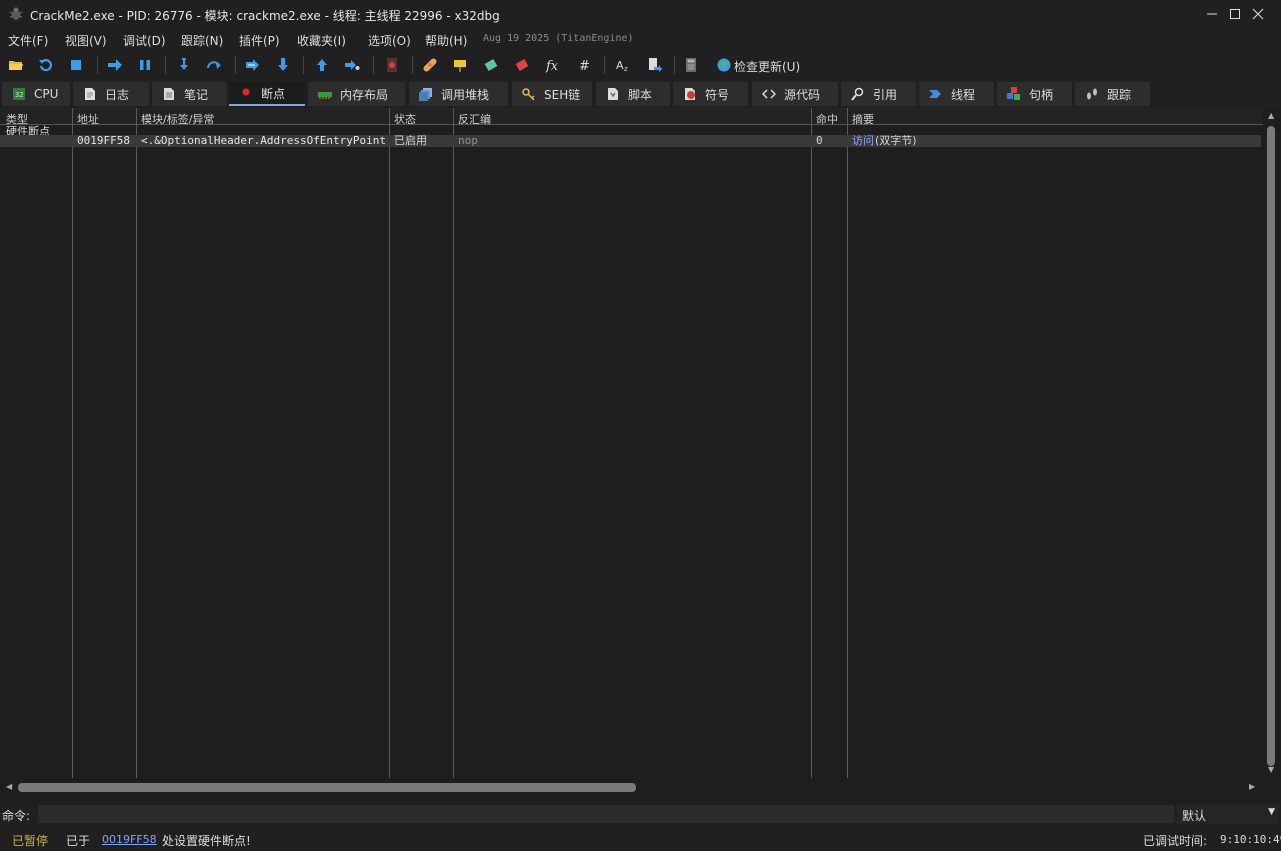  I want to click on run-to-user-icon, so click(352, 65).